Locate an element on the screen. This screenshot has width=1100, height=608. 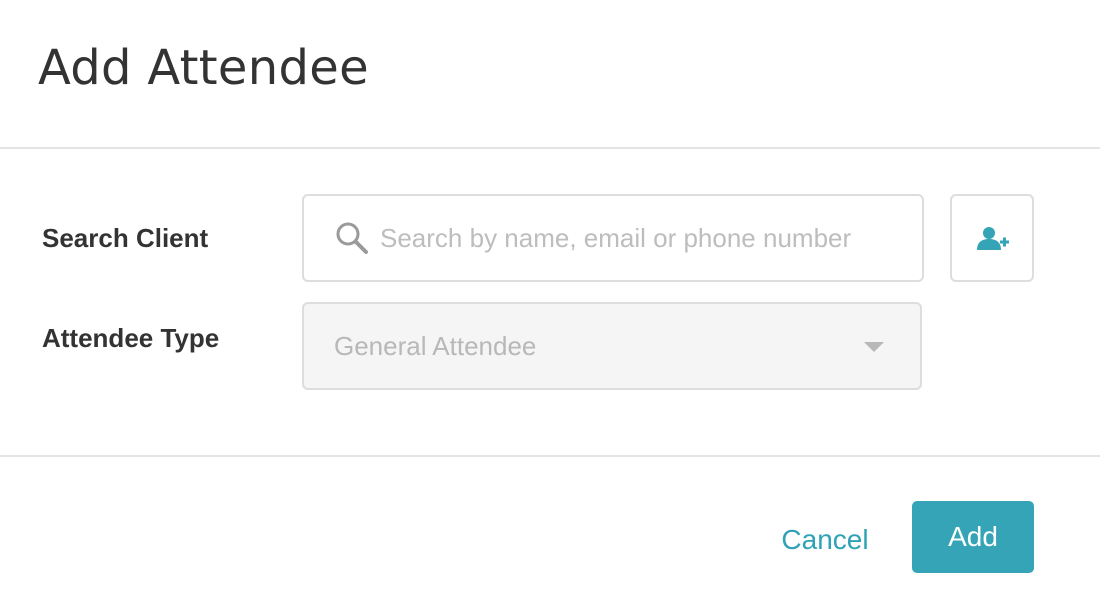
attendee-type-value: General Attendee is located at coordinates (435, 346).